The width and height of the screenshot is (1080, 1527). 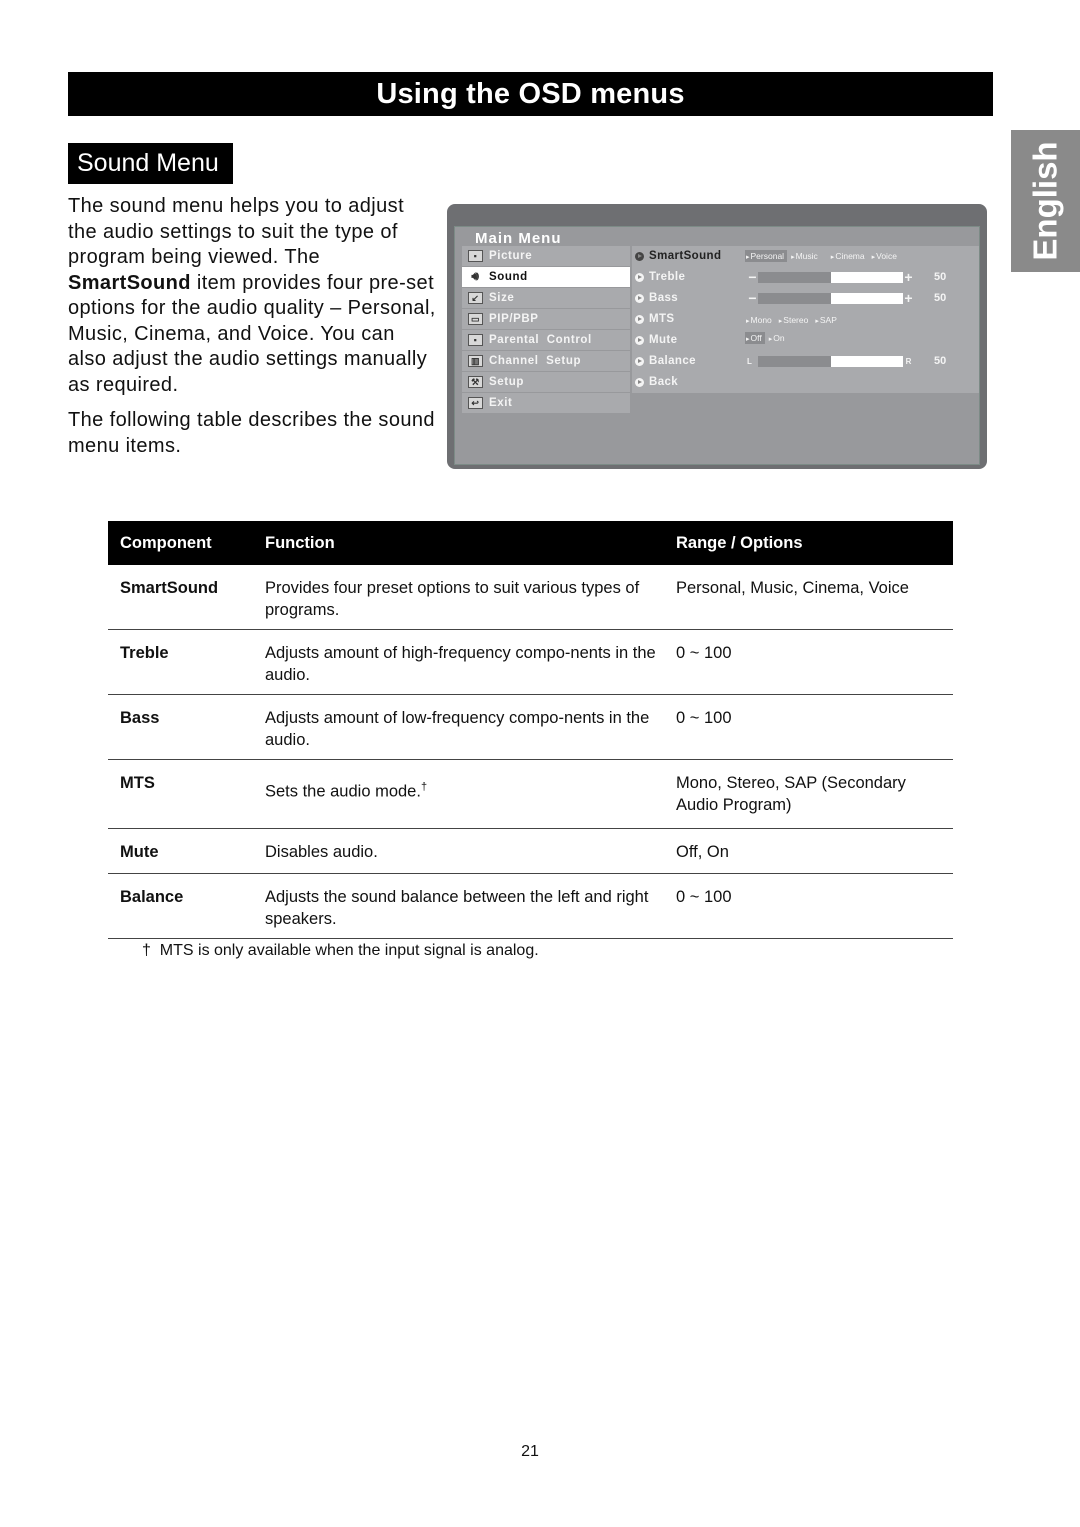 I want to click on osd-submenu-mts: MTS, so click(x=654, y=319).